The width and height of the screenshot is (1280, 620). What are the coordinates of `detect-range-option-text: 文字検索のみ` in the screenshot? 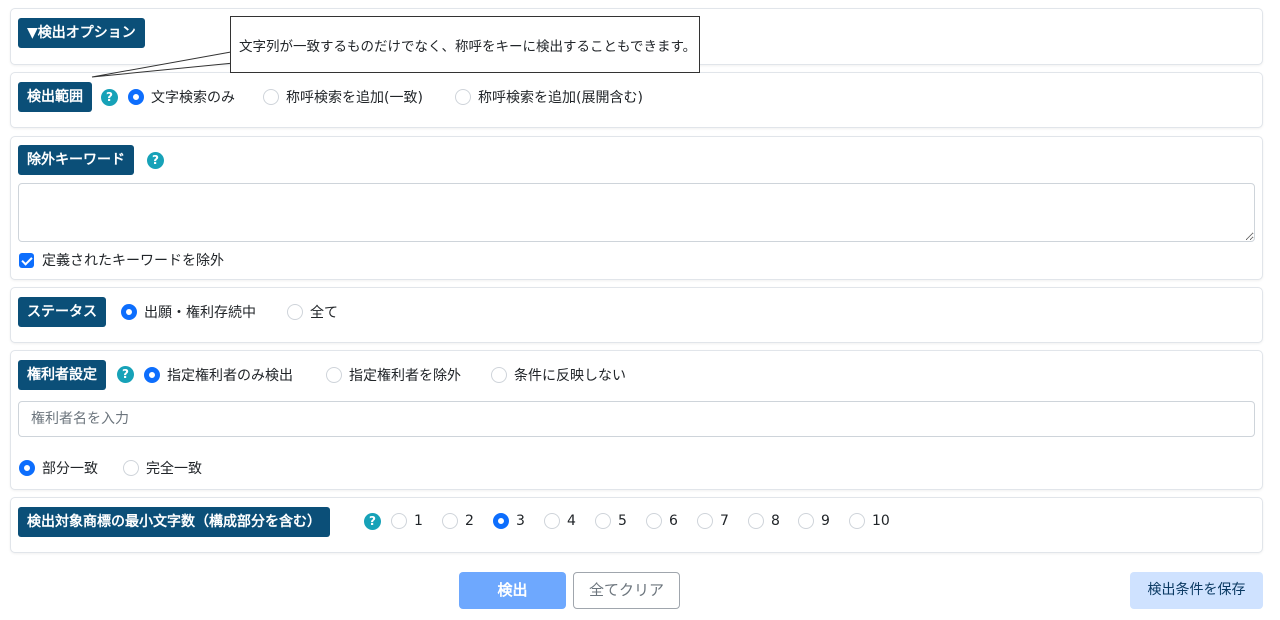 It's located at (181, 97).